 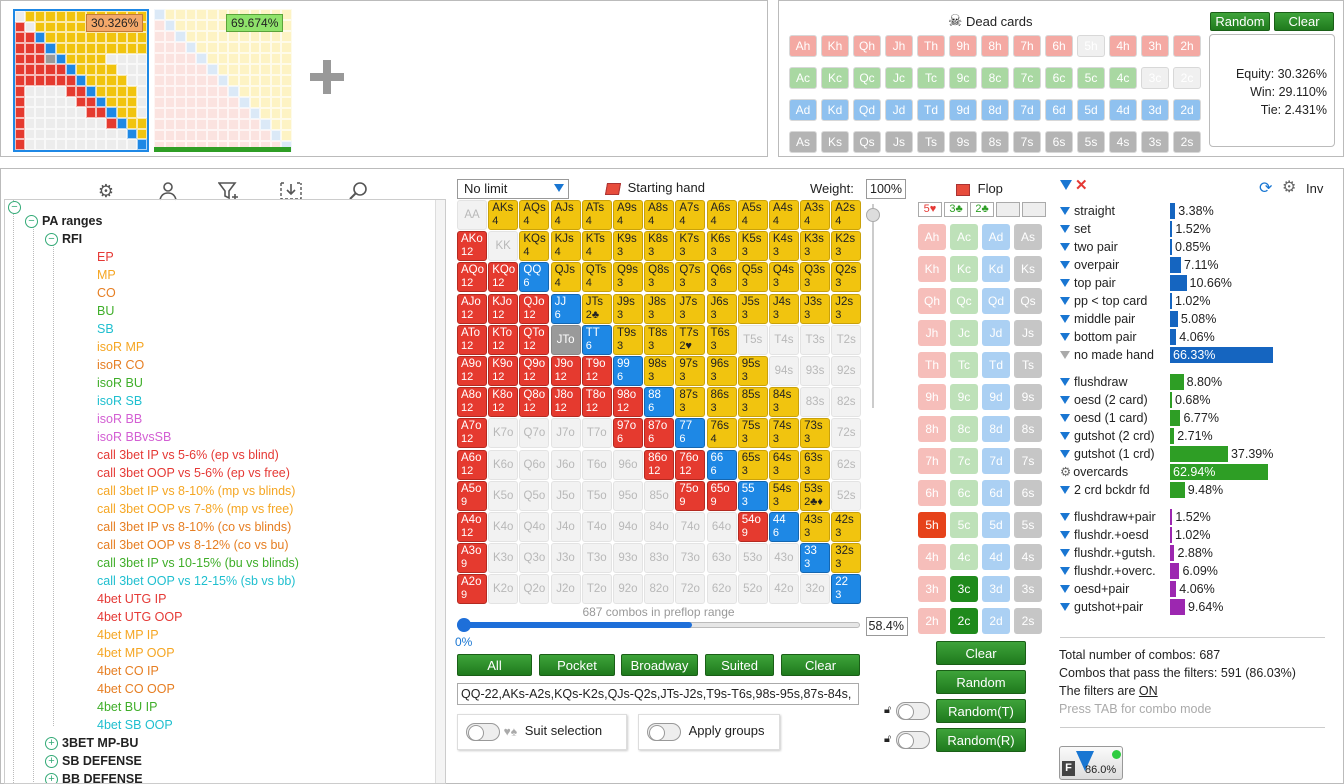 I want to click on hand-cell: J8o 12, so click(x=565, y=402).